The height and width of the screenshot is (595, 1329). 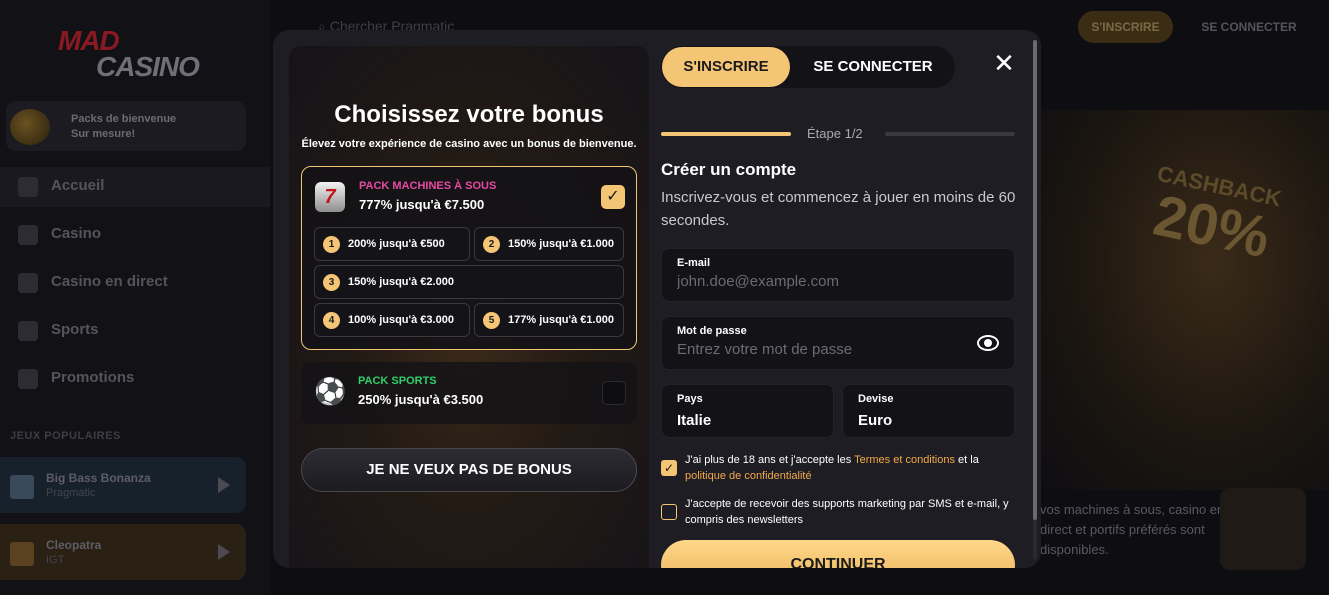 What do you see at coordinates (93, 377) in the screenshot?
I see `sidebar-item-label: Promotions` at bounding box center [93, 377].